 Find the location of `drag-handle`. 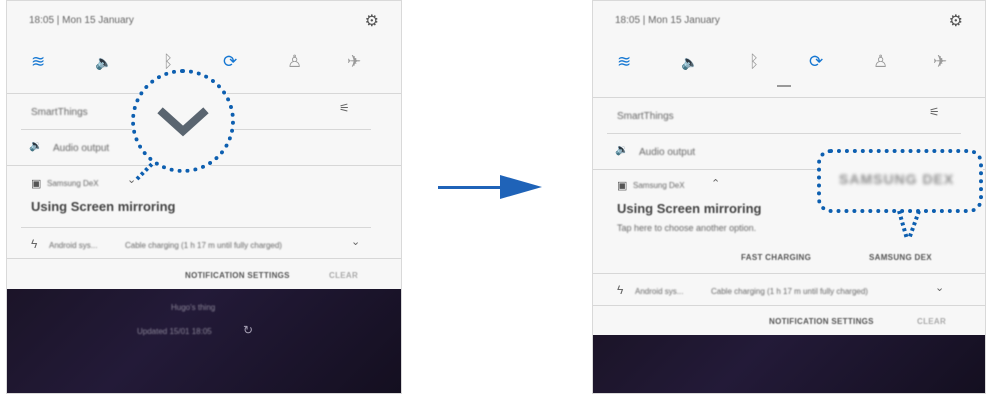

drag-handle is located at coordinates (784, 86).